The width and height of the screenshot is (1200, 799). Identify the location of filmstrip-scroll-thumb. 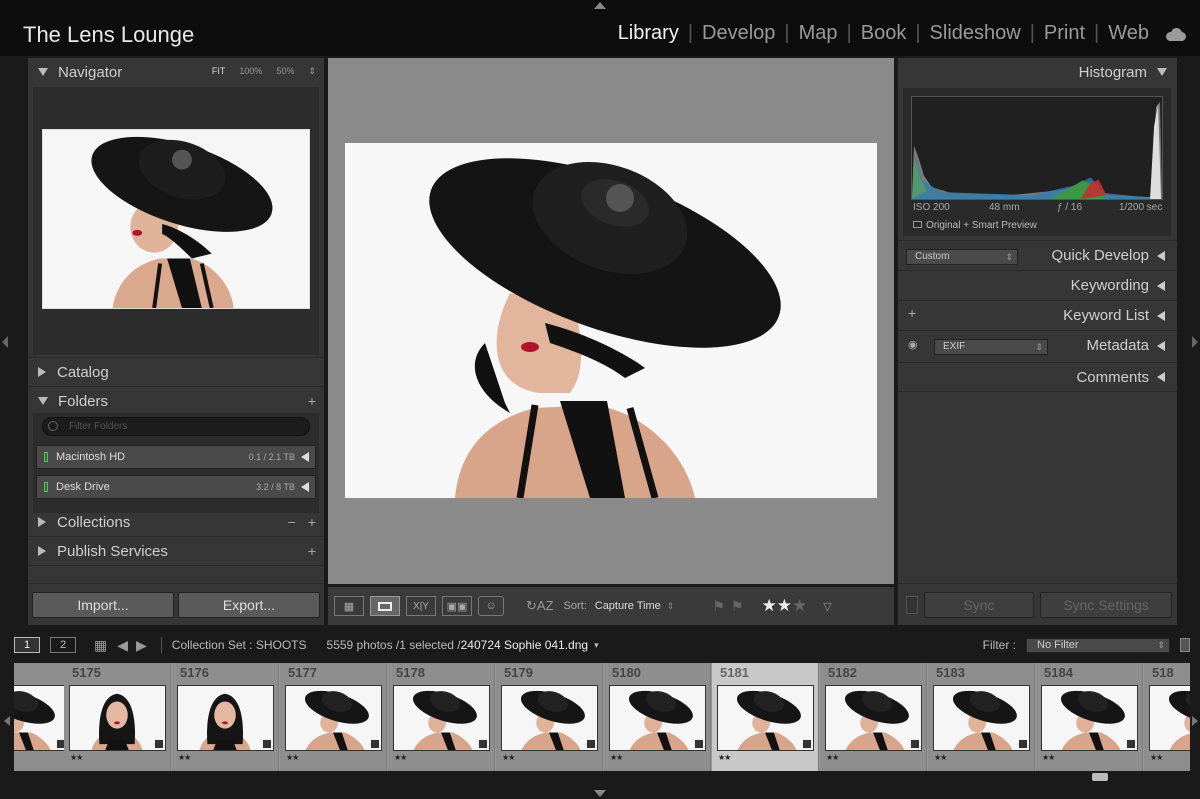
(1100, 777).